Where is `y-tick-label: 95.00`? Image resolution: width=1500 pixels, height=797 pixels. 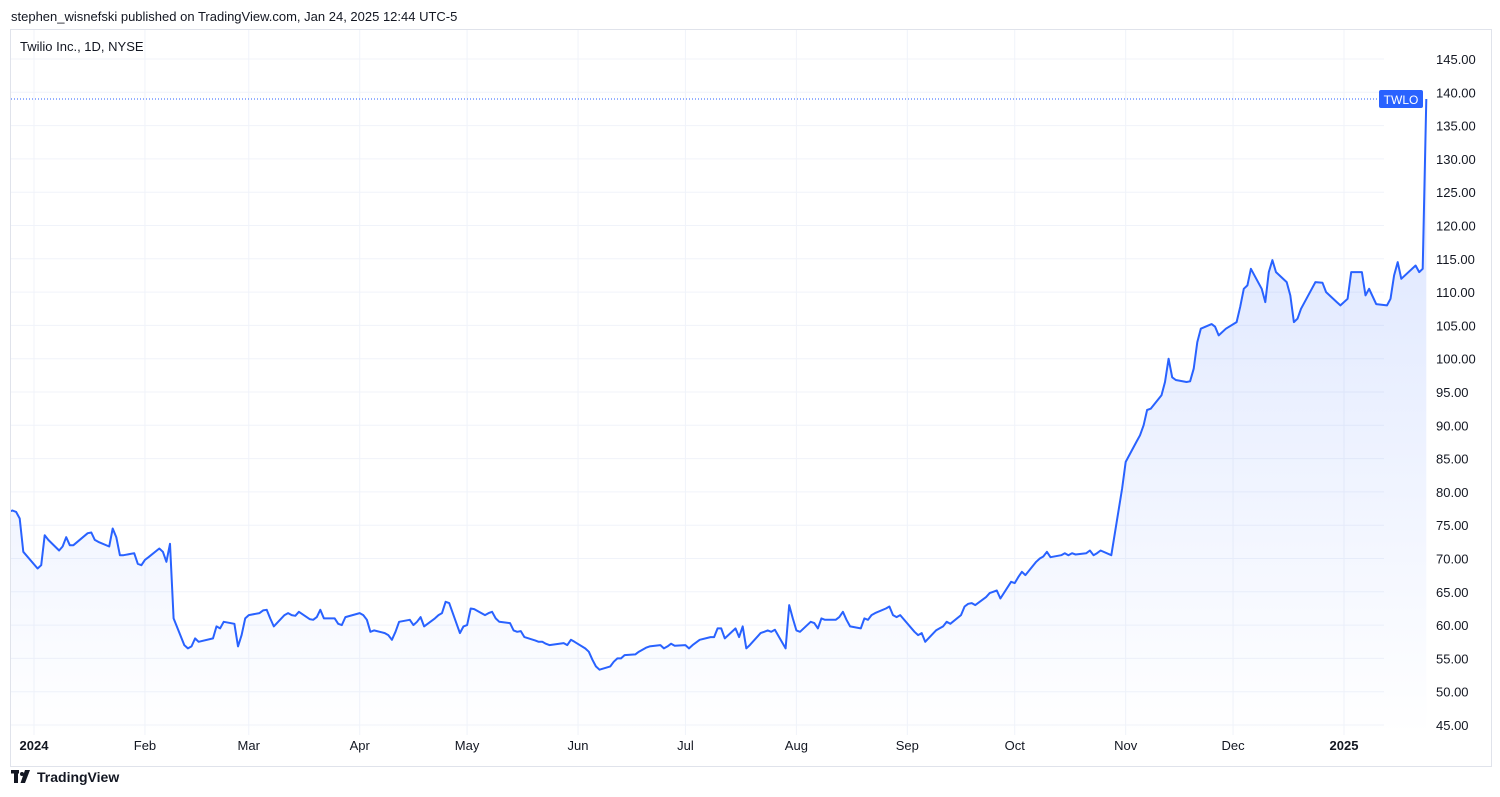 y-tick-label: 95.00 is located at coordinates (1452, 392).